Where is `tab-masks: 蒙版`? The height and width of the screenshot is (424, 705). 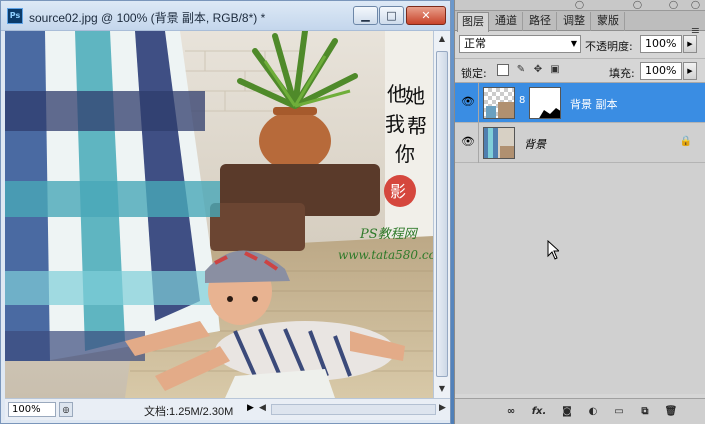
tab-masks: 蒙版 is located at coordinates (608, 21).